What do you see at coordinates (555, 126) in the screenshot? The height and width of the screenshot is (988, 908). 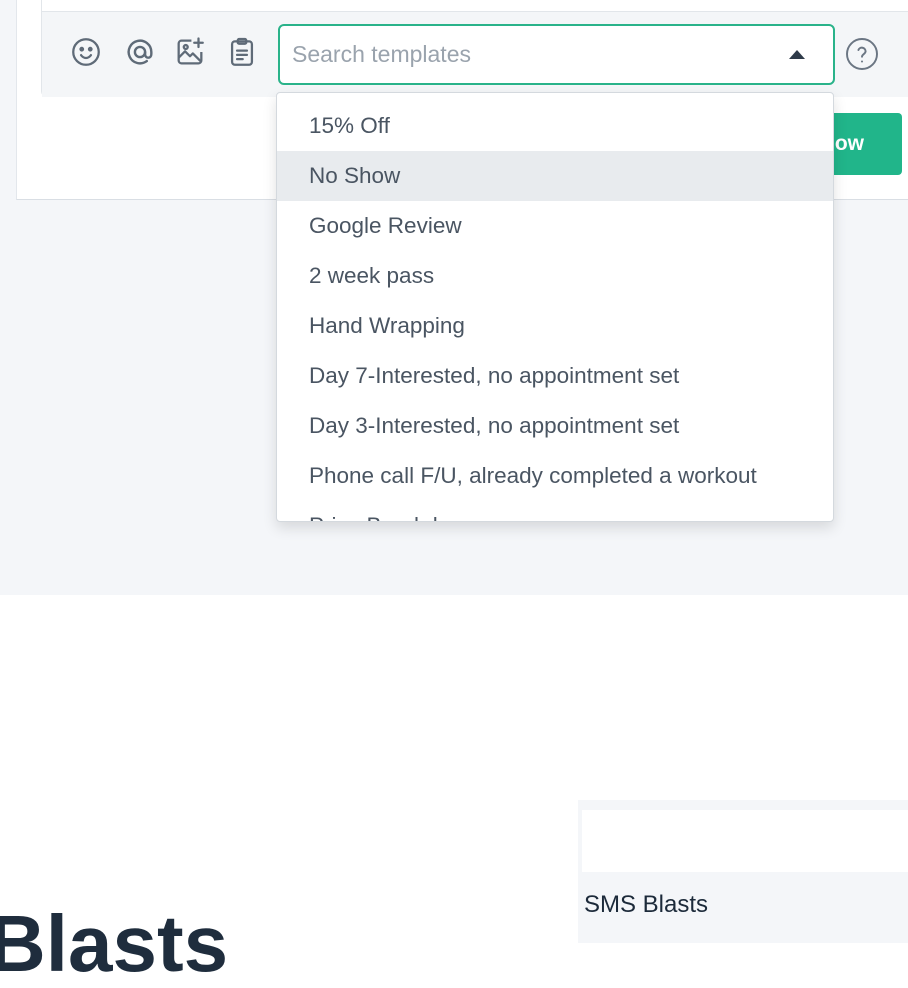 I see `template-option: 15% Off` at bounding box center [555, 126].